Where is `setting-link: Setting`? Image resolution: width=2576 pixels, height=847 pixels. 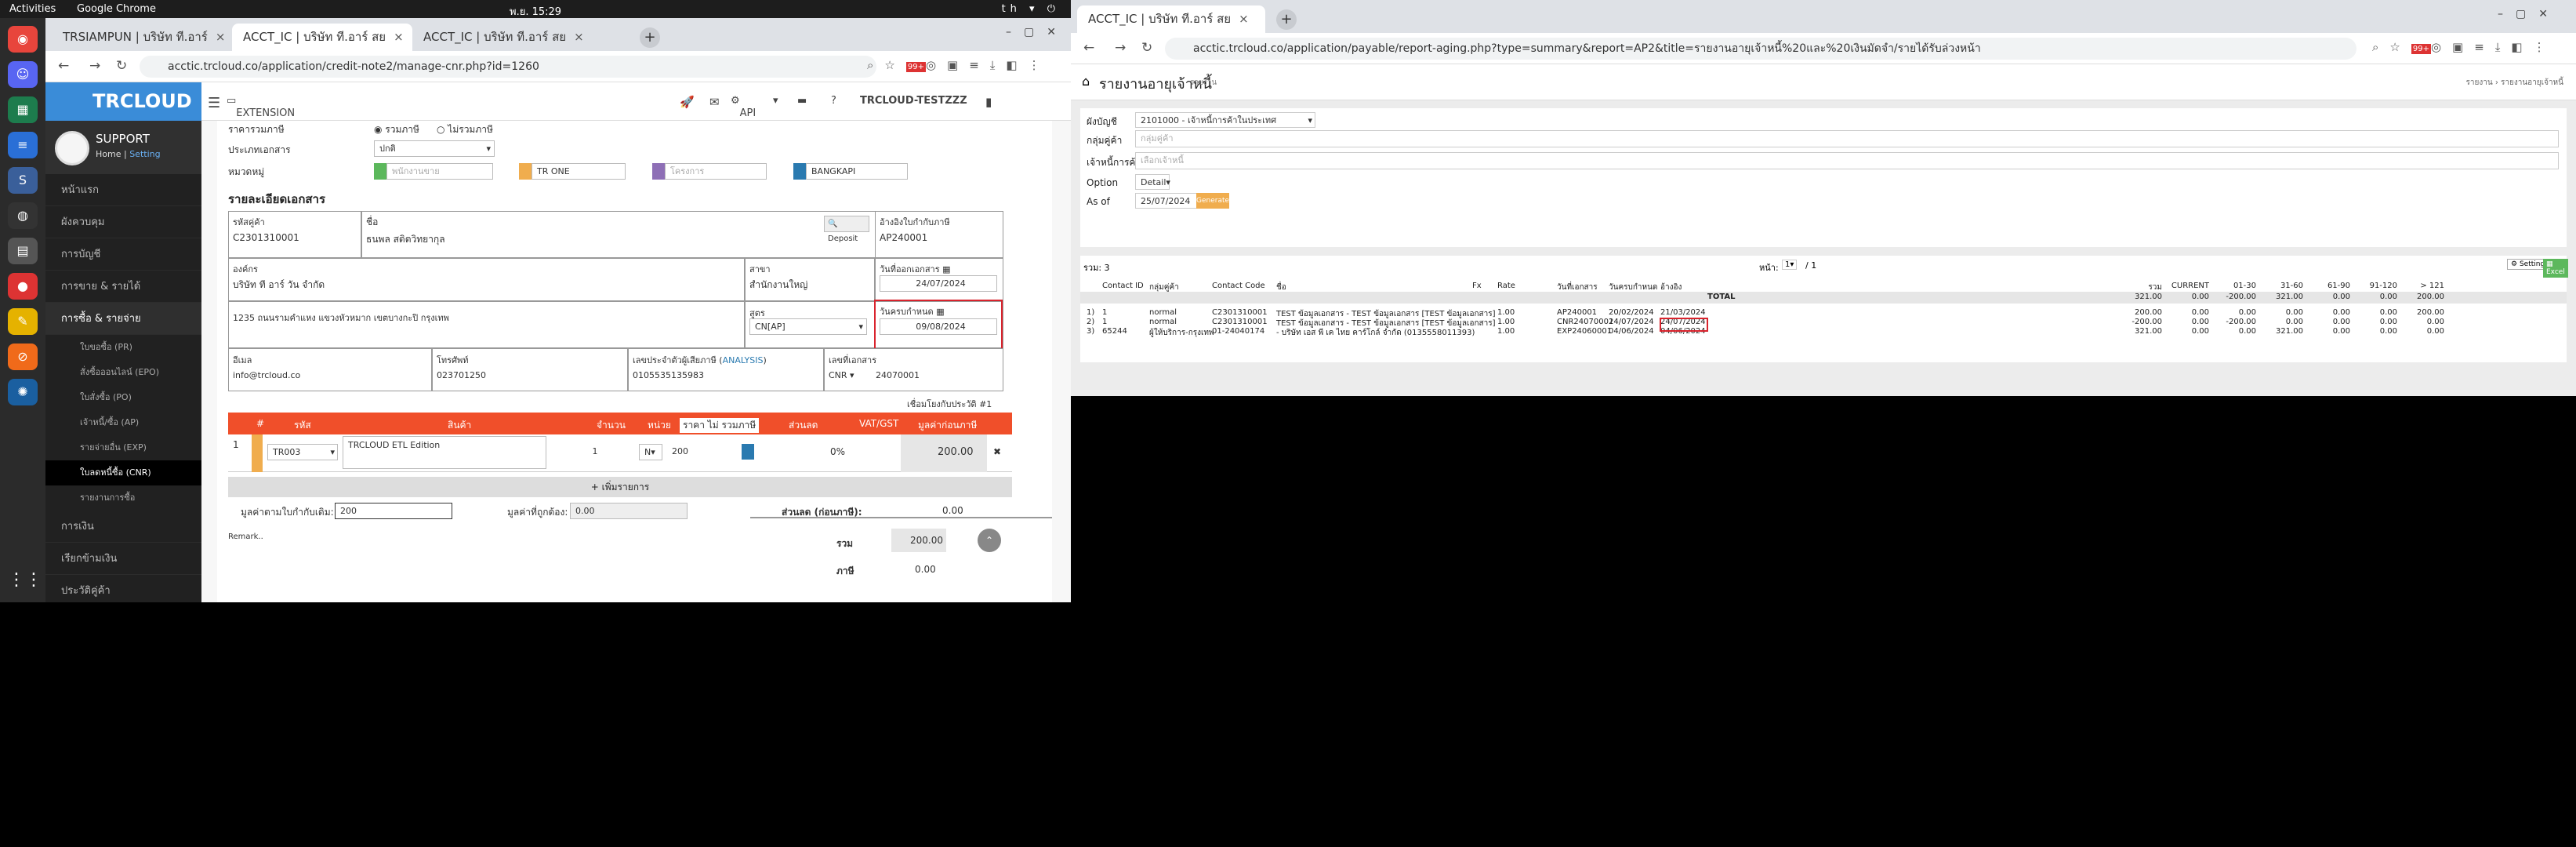
setting-link: Setting is located at coordinates (145, 154).